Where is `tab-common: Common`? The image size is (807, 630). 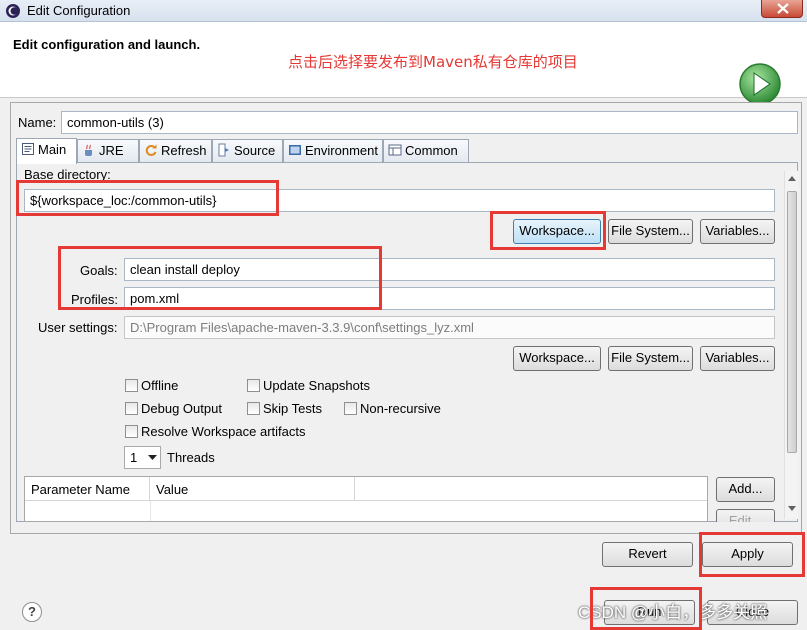 tab-common: Common is located at coordinates (426, 151).